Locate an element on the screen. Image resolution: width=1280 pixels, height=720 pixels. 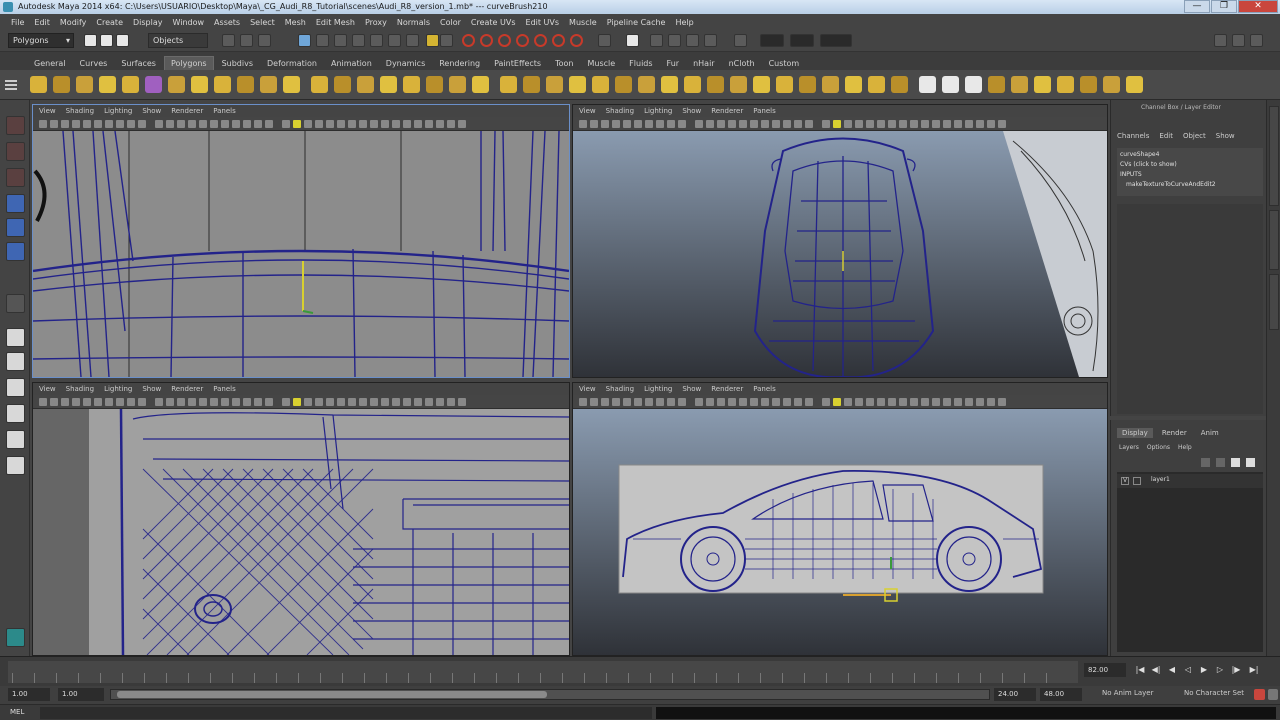
close-button: ✕ is located at coordinates (1258, 6).